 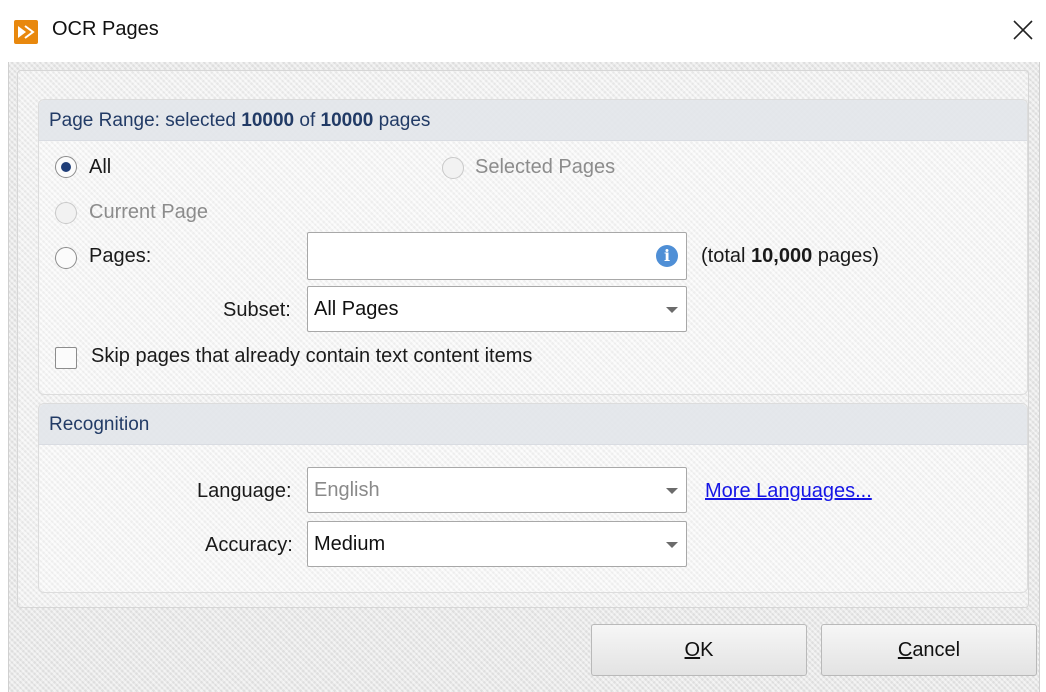 What do you see at coordinates (66, 258) in the screenshot?
I see `radio-pages` at bounding box center [66, 258].